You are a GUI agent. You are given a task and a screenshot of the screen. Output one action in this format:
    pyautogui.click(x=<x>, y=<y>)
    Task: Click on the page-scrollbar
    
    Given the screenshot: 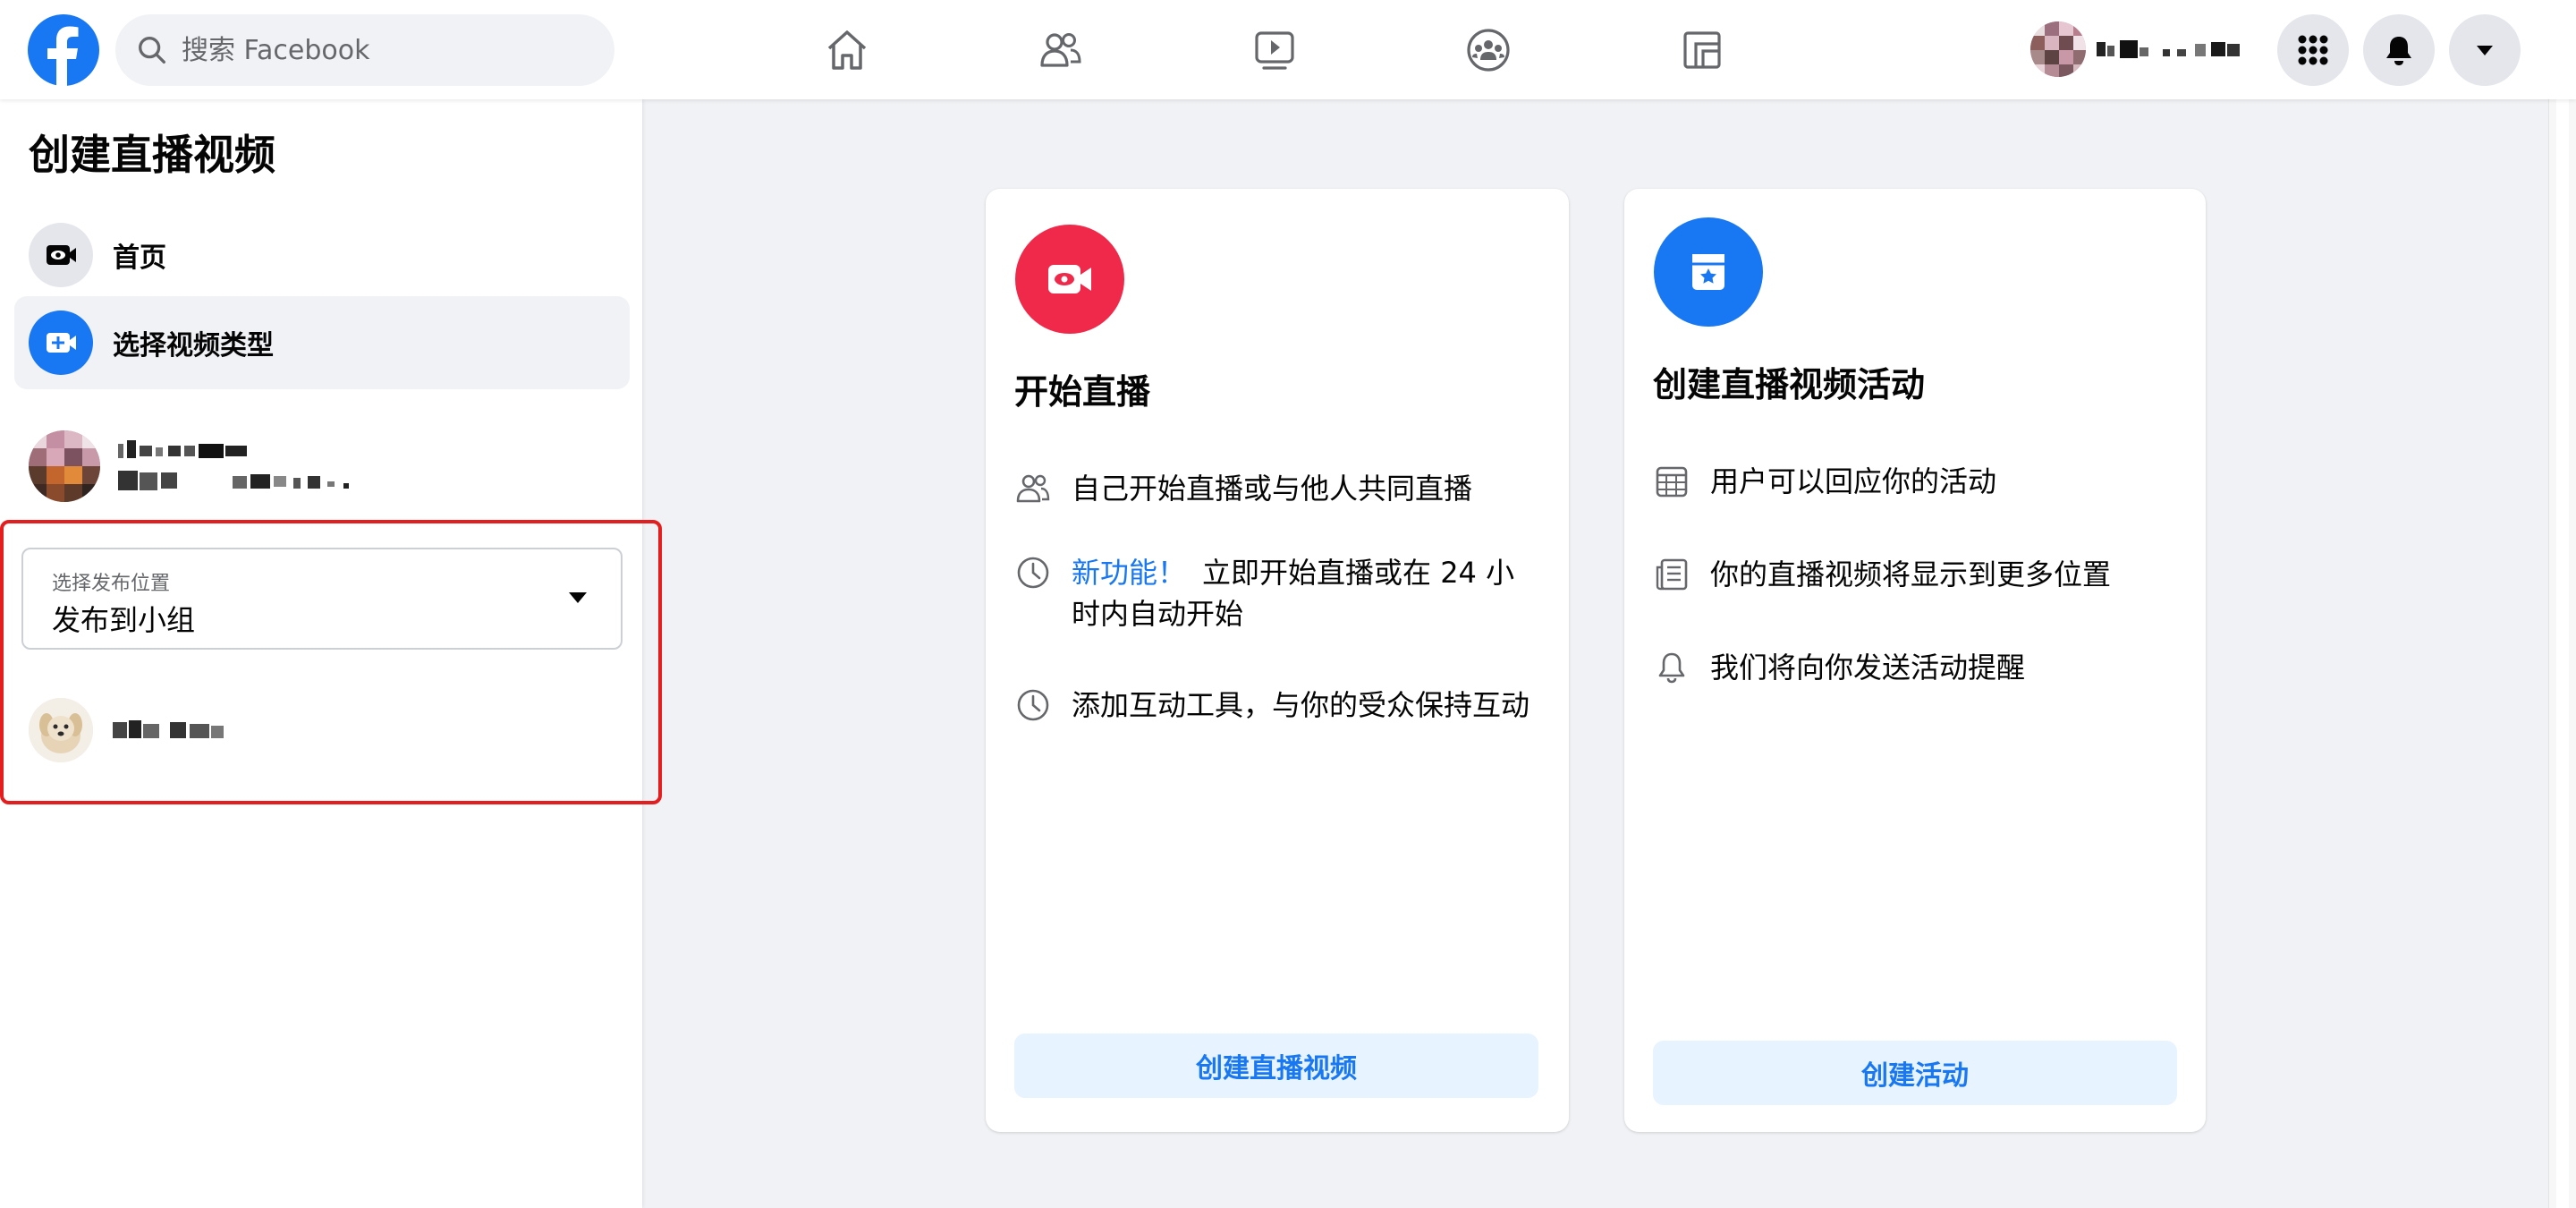 What is the action you would take?
    pyautogui.click(x=2562, y=653)
    